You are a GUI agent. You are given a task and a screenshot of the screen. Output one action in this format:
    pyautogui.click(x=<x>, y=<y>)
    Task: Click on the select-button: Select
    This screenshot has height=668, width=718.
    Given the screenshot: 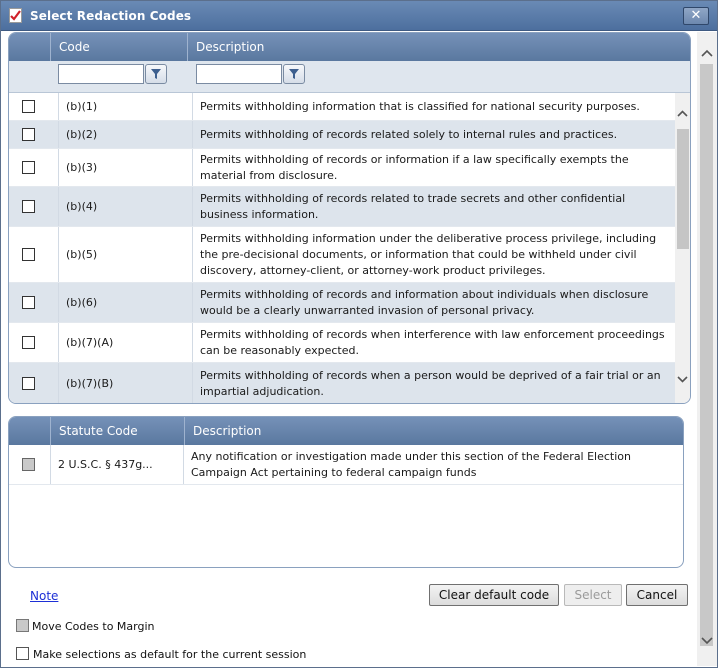 What is the action you would take?
    pyautogui.click(x=593, y=595)
    